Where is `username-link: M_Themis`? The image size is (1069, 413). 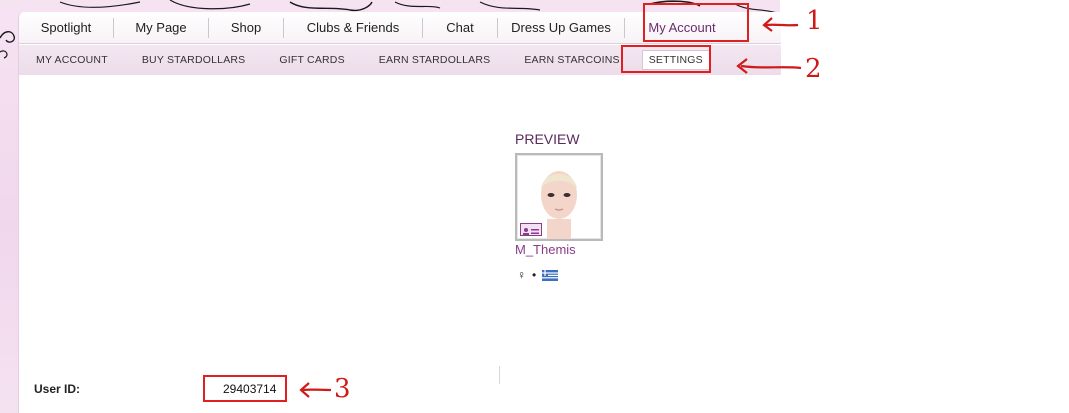
username-link: M_Themis is located at coordinates (545, 249).